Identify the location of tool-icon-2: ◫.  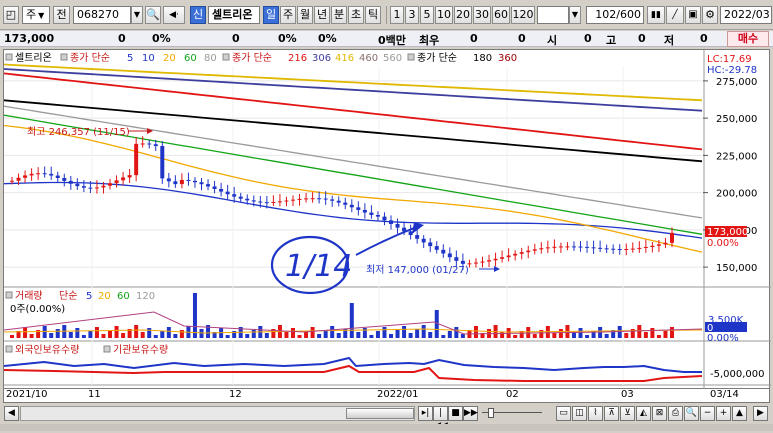
(579, 413).